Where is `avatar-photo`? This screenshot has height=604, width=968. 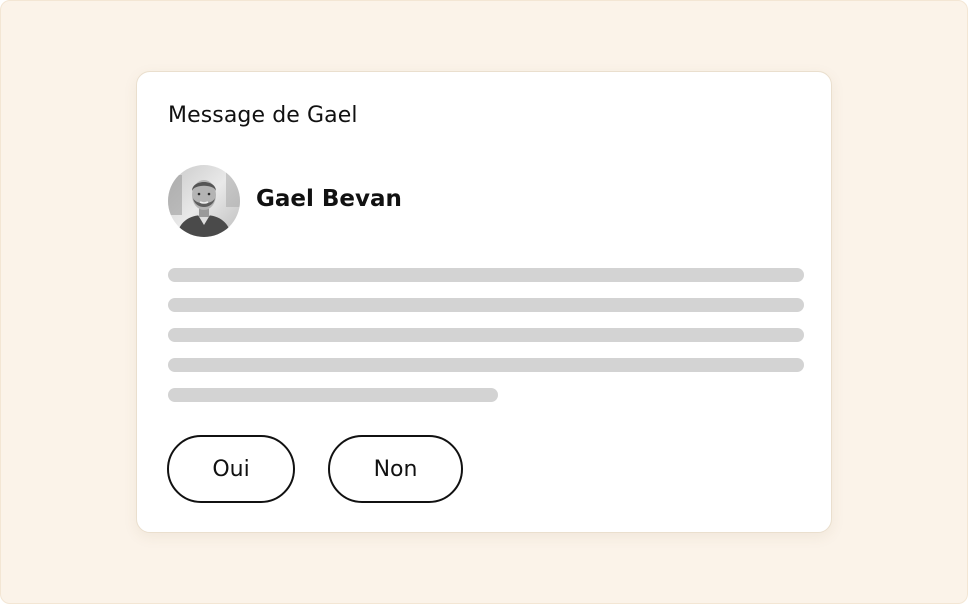 avatar-photo is located at coordinates (204, 201).